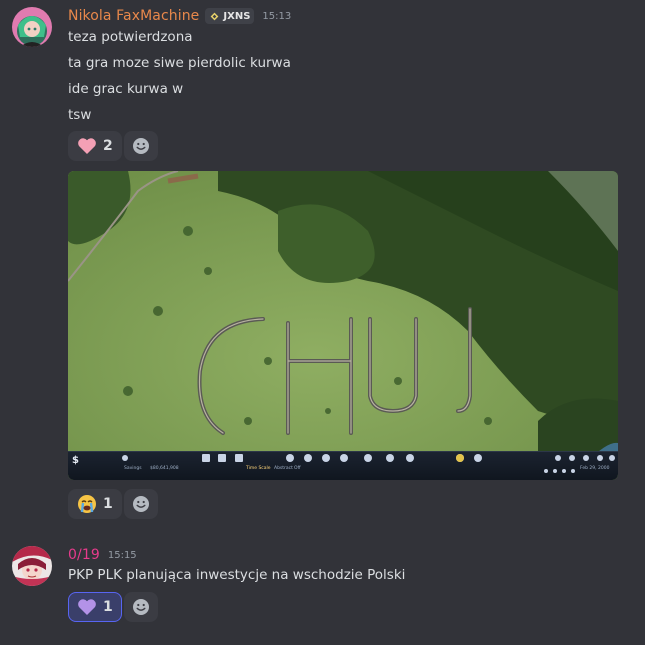 The height and width of the screenshot is (645, 645). Describe the element at coordinates (344, 458) in the screenshot. I see `station-icon` at that location.